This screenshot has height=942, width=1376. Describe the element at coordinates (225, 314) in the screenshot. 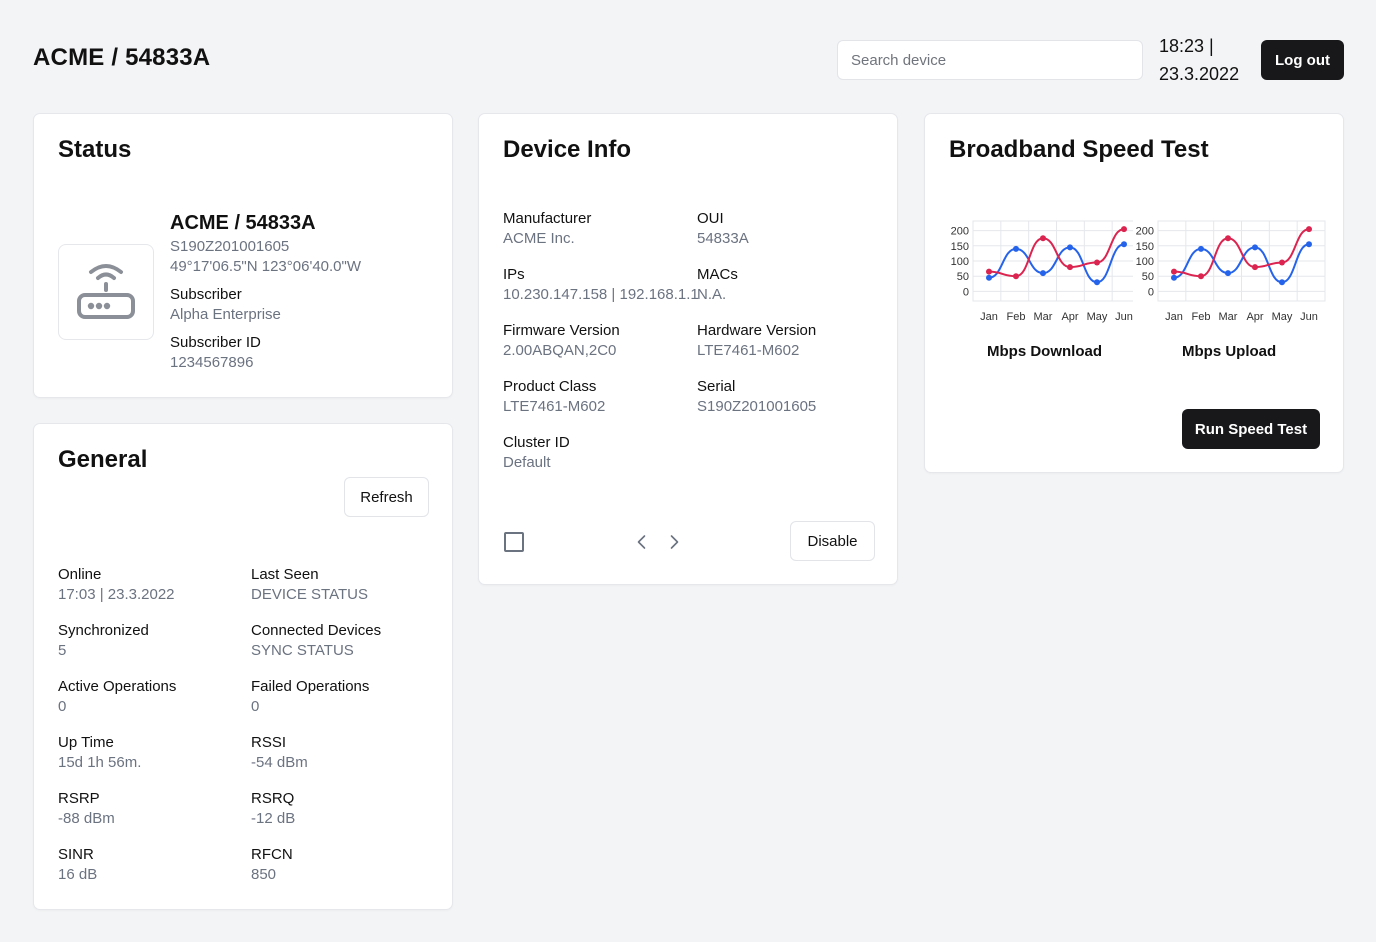

I see `subscriber-value: Alpha Enterprise` at that location.